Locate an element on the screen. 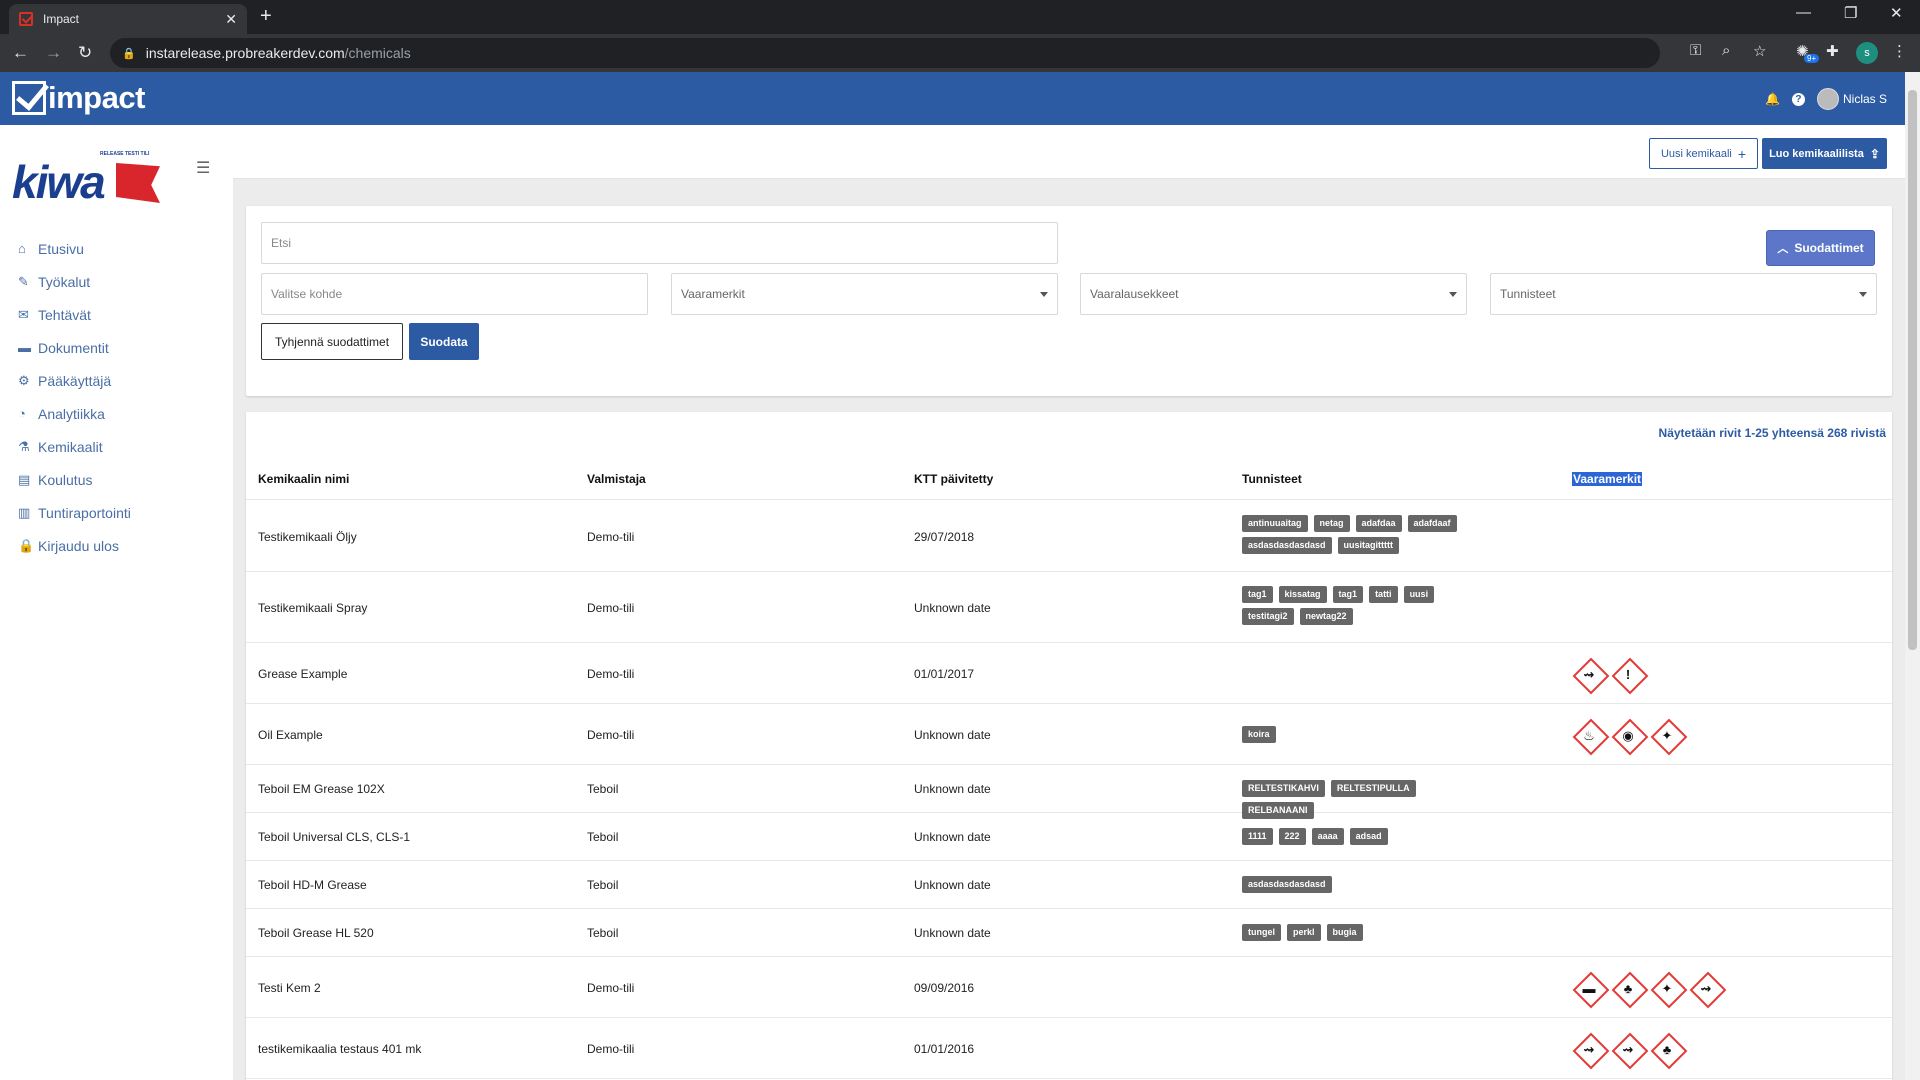 Image resolution: width=1920 pixels, height=1080 pixels. caret-down-icon is located at coordinates (1044, 294).